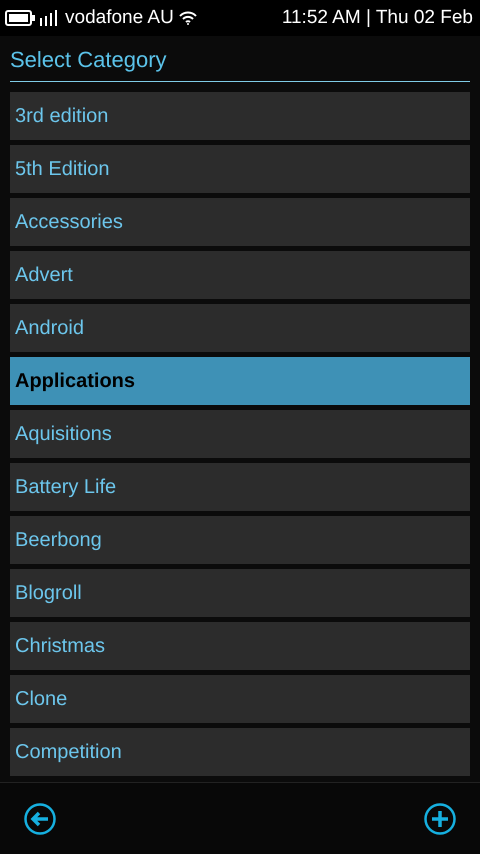  What do you see at coordinates (240, 487) in the screenshot?
I see `category-item: Battery Life` at bounding box center [240, 487].